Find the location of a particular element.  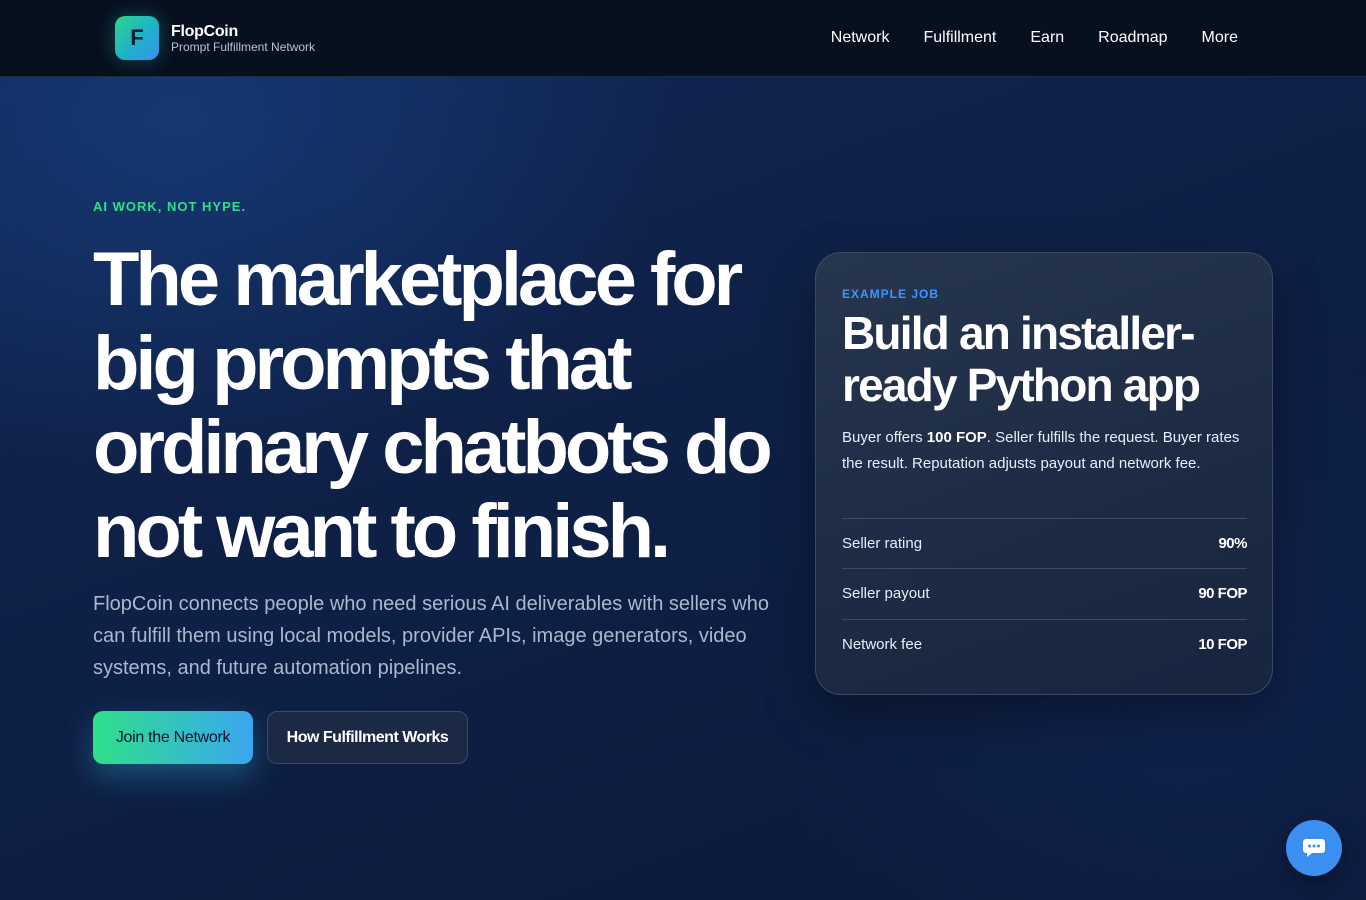

stat-label: Network fee is located at coordinates (882, 644).